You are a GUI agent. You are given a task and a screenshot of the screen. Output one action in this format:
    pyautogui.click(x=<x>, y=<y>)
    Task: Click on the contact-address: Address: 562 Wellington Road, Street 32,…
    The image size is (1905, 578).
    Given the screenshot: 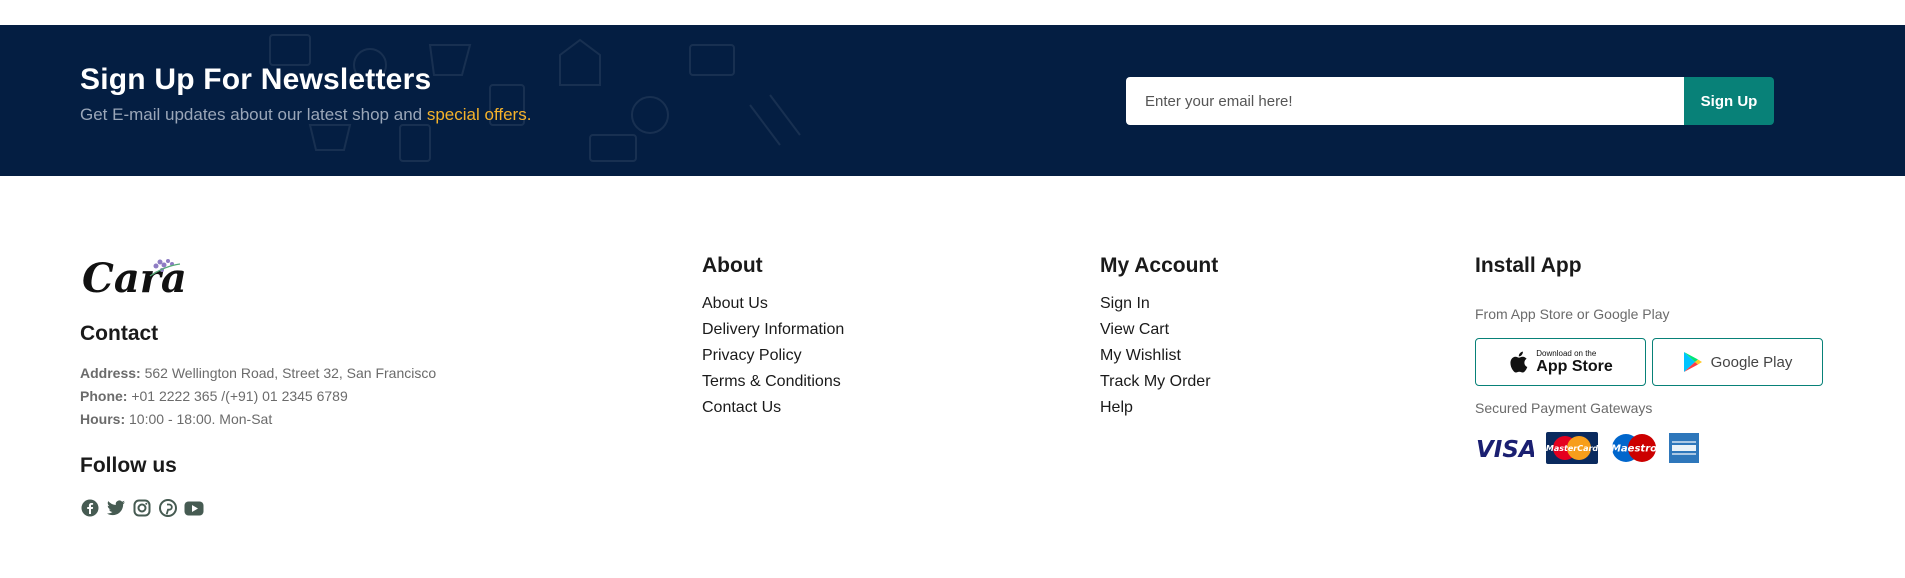 What is the action you would take?
    pyautogui.click(x=258, y=373)
    